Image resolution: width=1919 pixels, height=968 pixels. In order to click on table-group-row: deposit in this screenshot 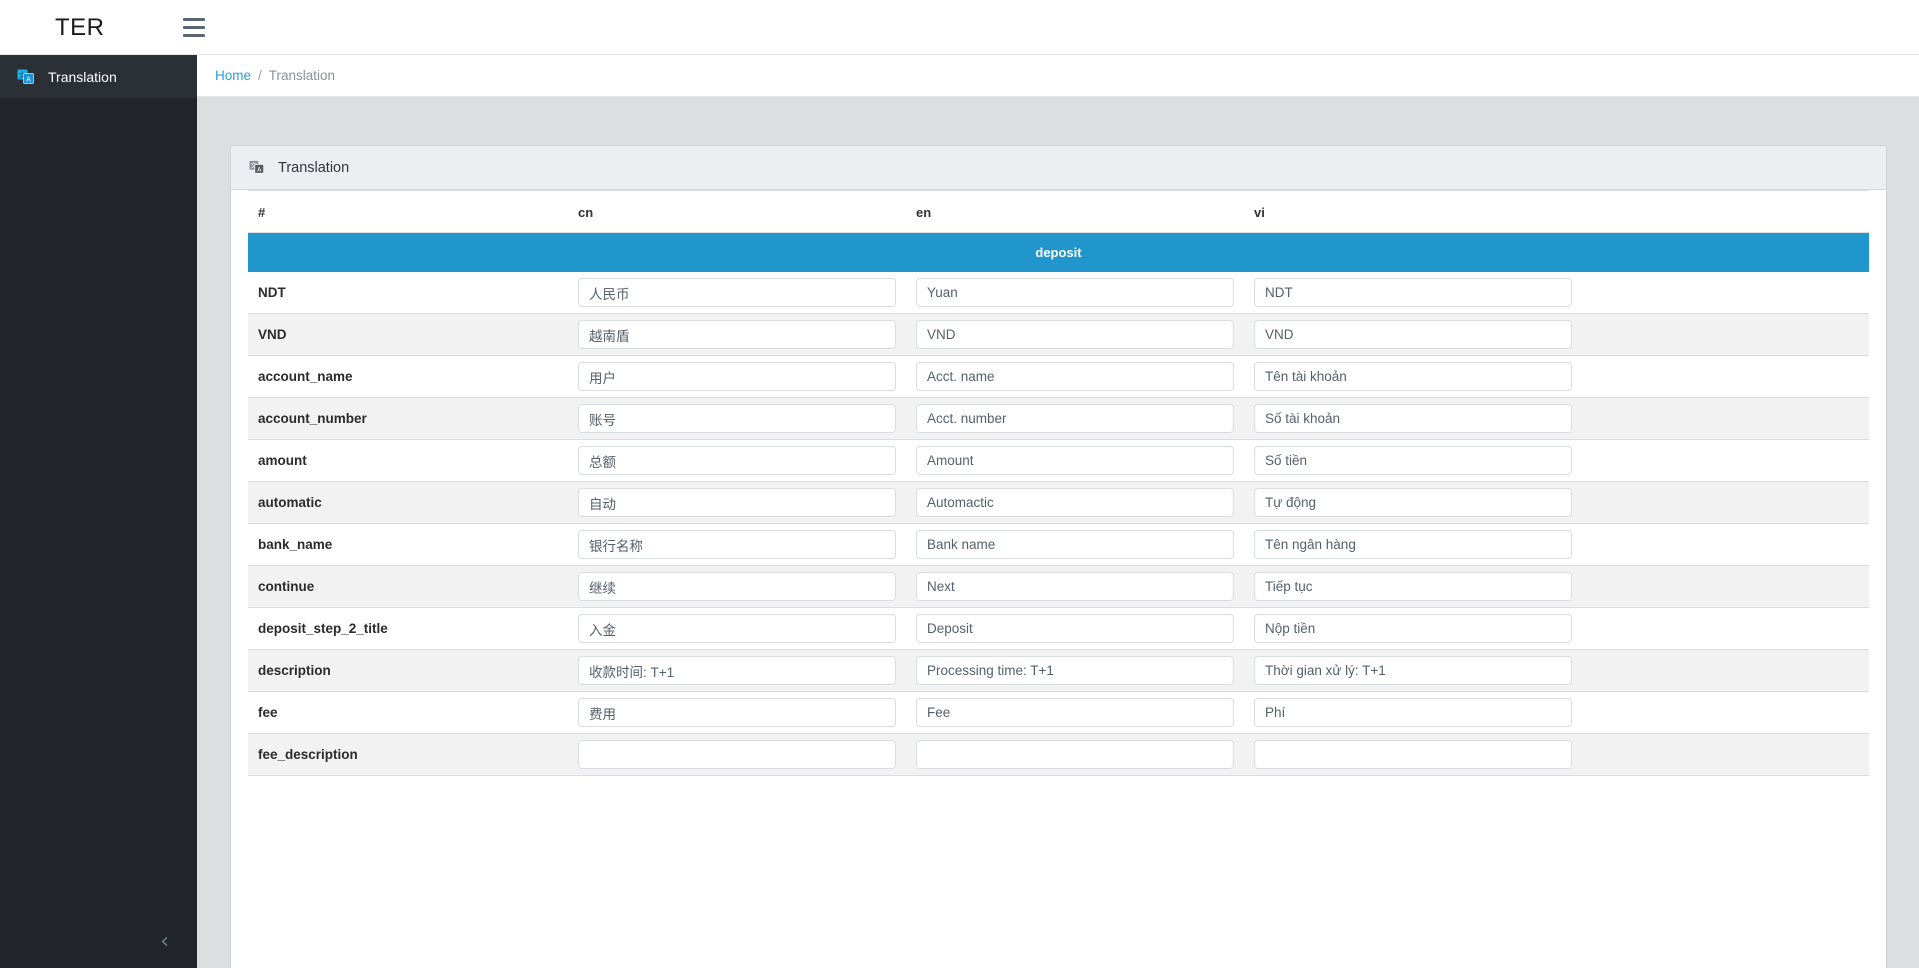, I will do `click(1058, 252)`.